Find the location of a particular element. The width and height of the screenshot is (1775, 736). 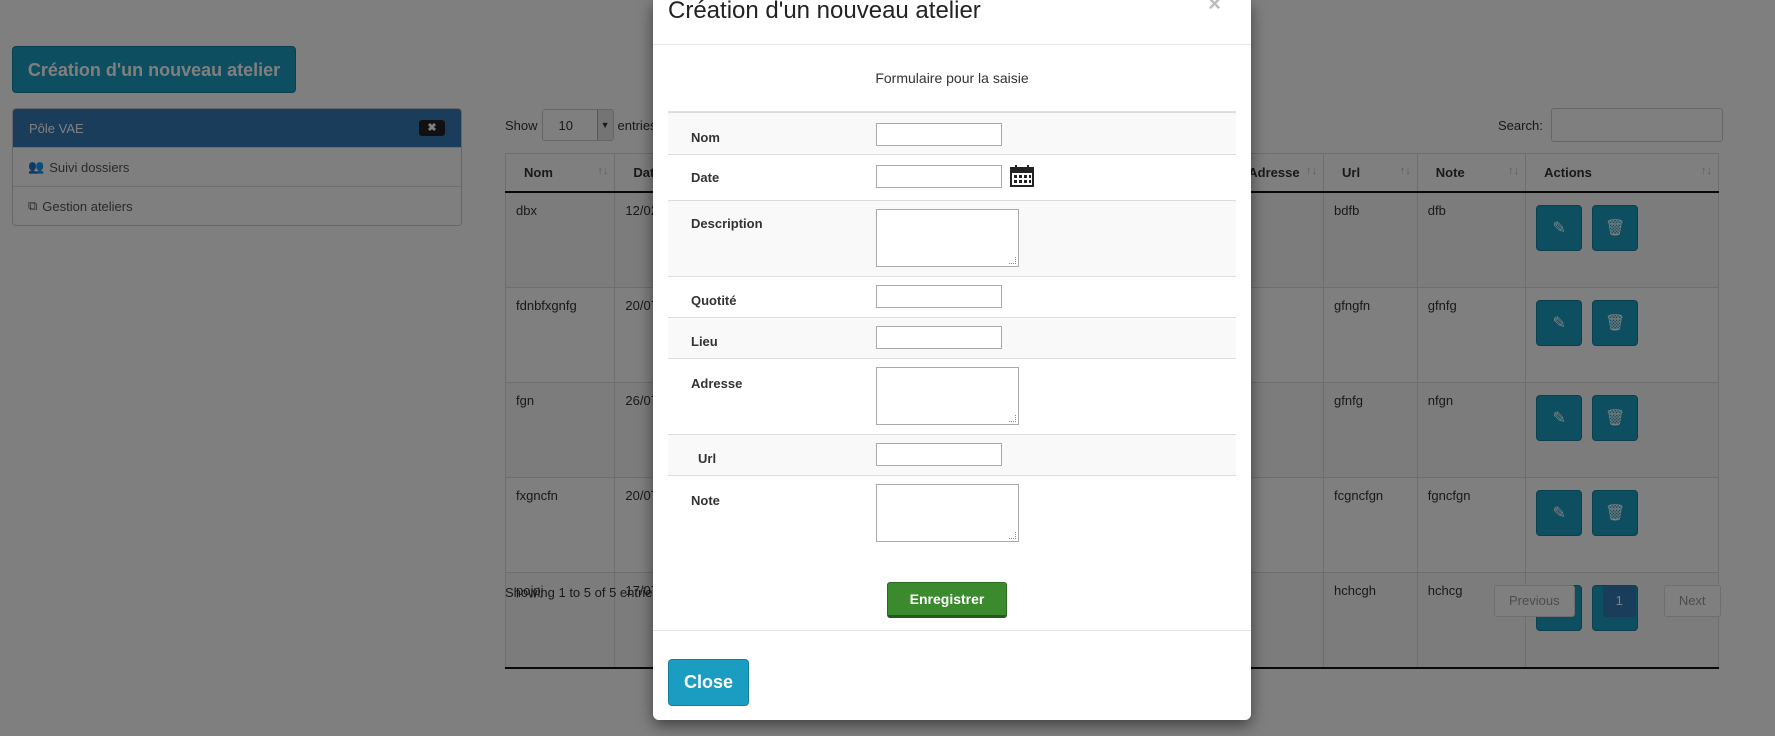

close-icon: × is located at coordinates (1214, 8).